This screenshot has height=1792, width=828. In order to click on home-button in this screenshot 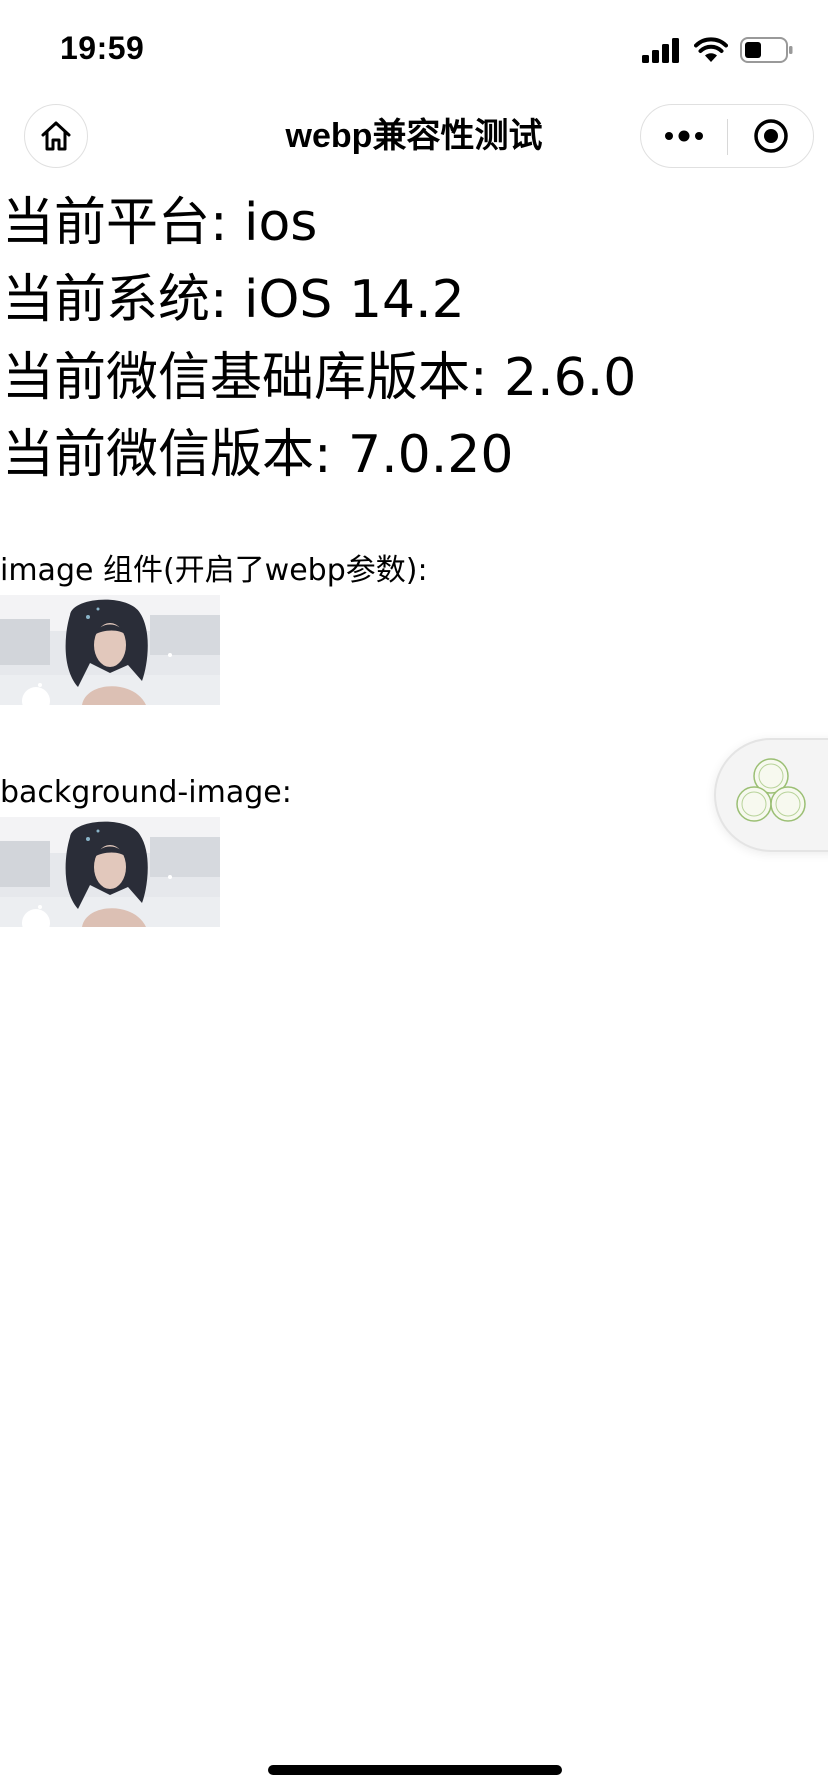, I will do `click(56, 136)`.